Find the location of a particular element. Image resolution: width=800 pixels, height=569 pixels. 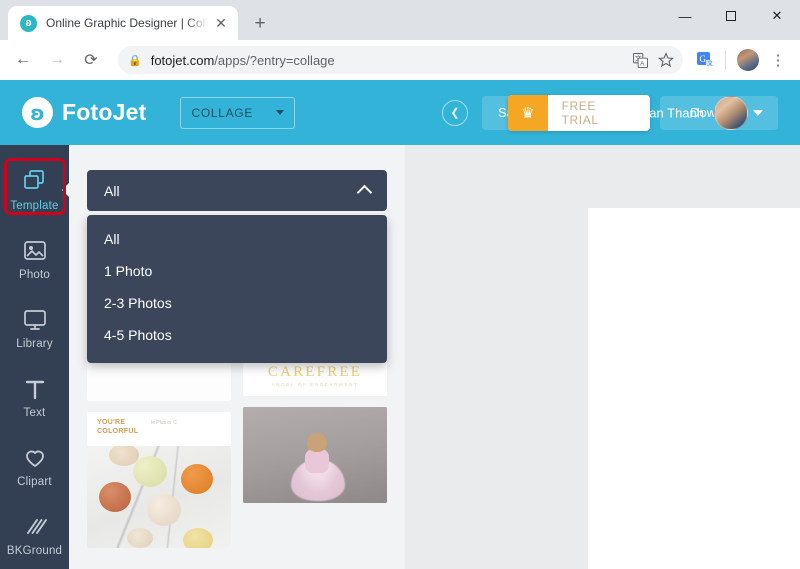

template-filter-value: All is located at coordinates (112, 190).